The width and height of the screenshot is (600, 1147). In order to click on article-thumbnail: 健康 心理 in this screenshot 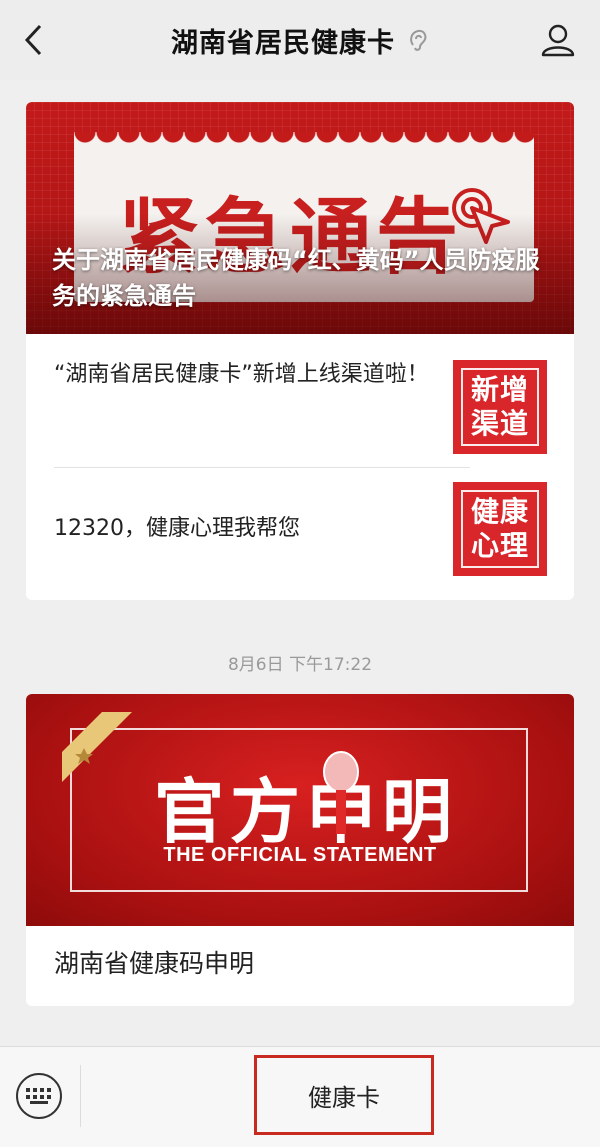, I will do `click(500, 529)`.